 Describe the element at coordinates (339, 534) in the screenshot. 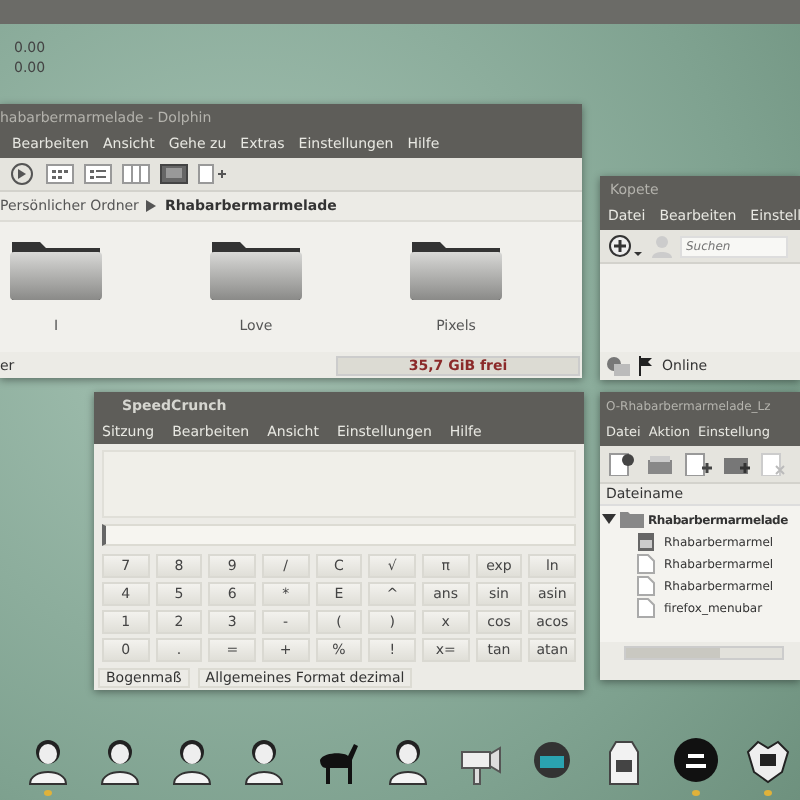

I see `expression-field` at that location.